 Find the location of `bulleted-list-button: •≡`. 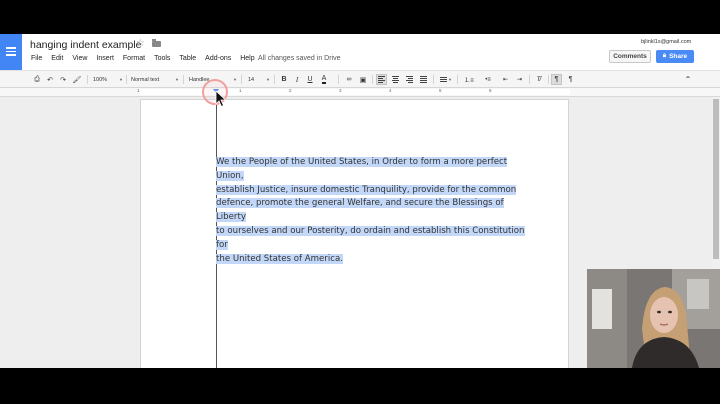

bulleted-list-button: •≡ is located at coordinates (488, 79).